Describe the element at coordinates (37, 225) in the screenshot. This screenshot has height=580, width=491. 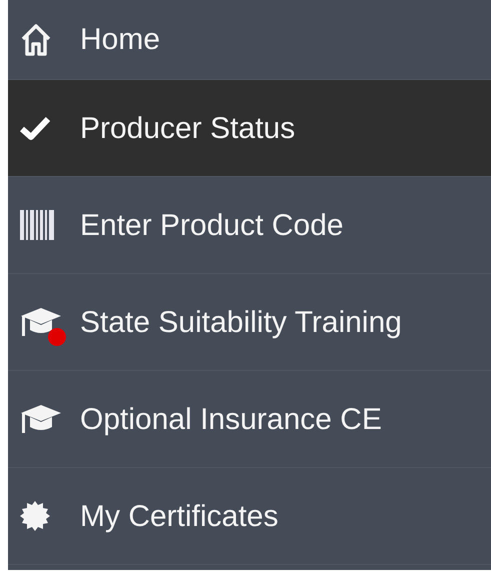
I see `barcode-icon` at that location.